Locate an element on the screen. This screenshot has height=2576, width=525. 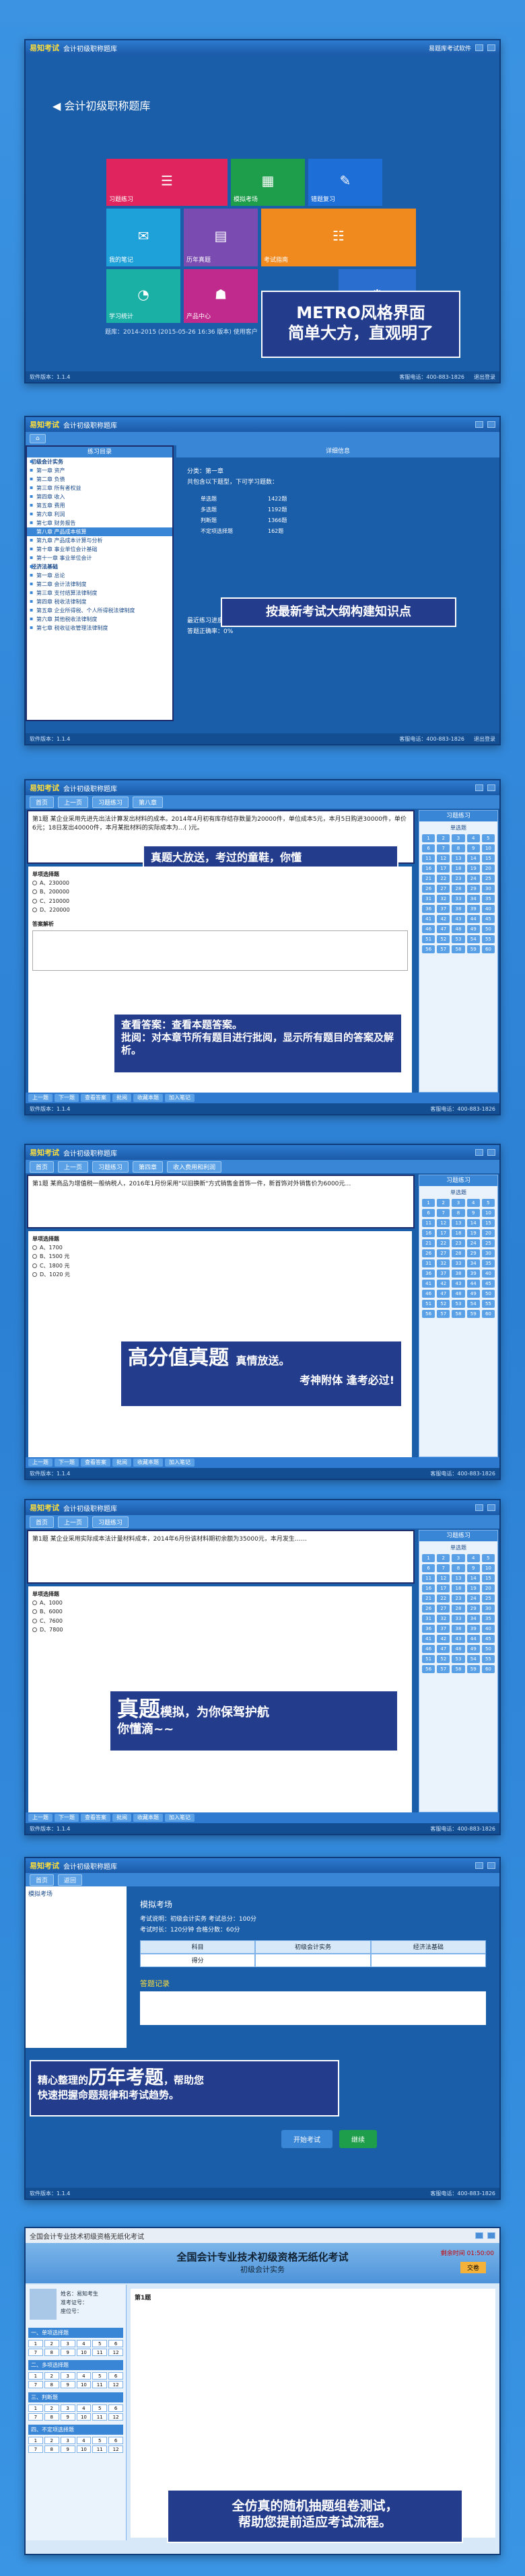
question-number: 19 is located at coordinates (473, 868).